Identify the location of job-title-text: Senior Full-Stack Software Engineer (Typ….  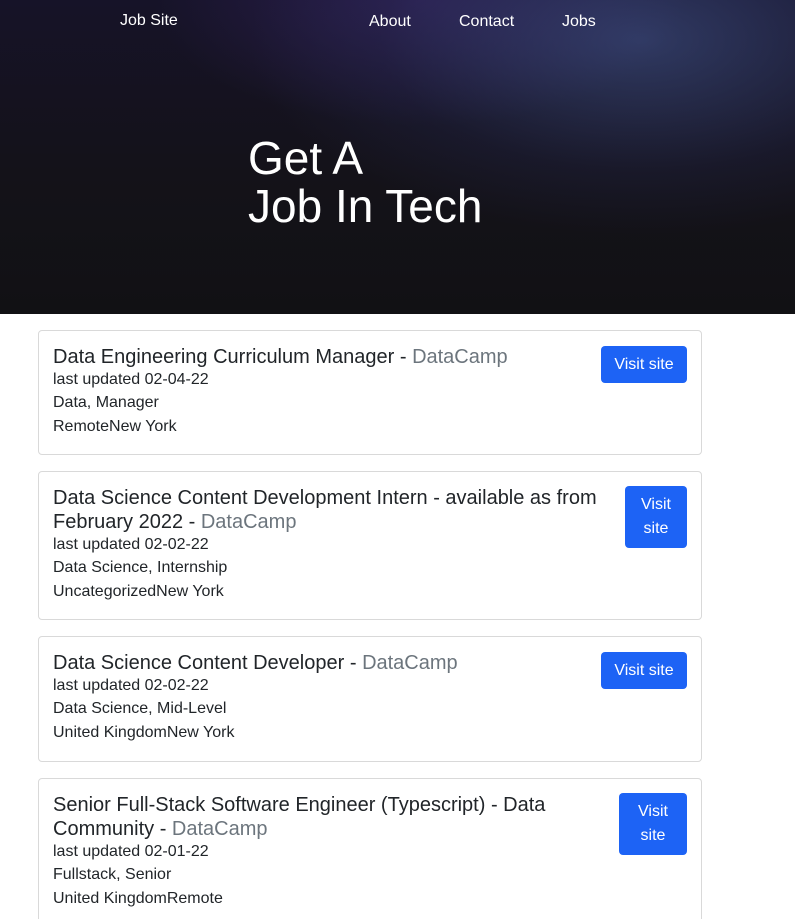
(299, 817).